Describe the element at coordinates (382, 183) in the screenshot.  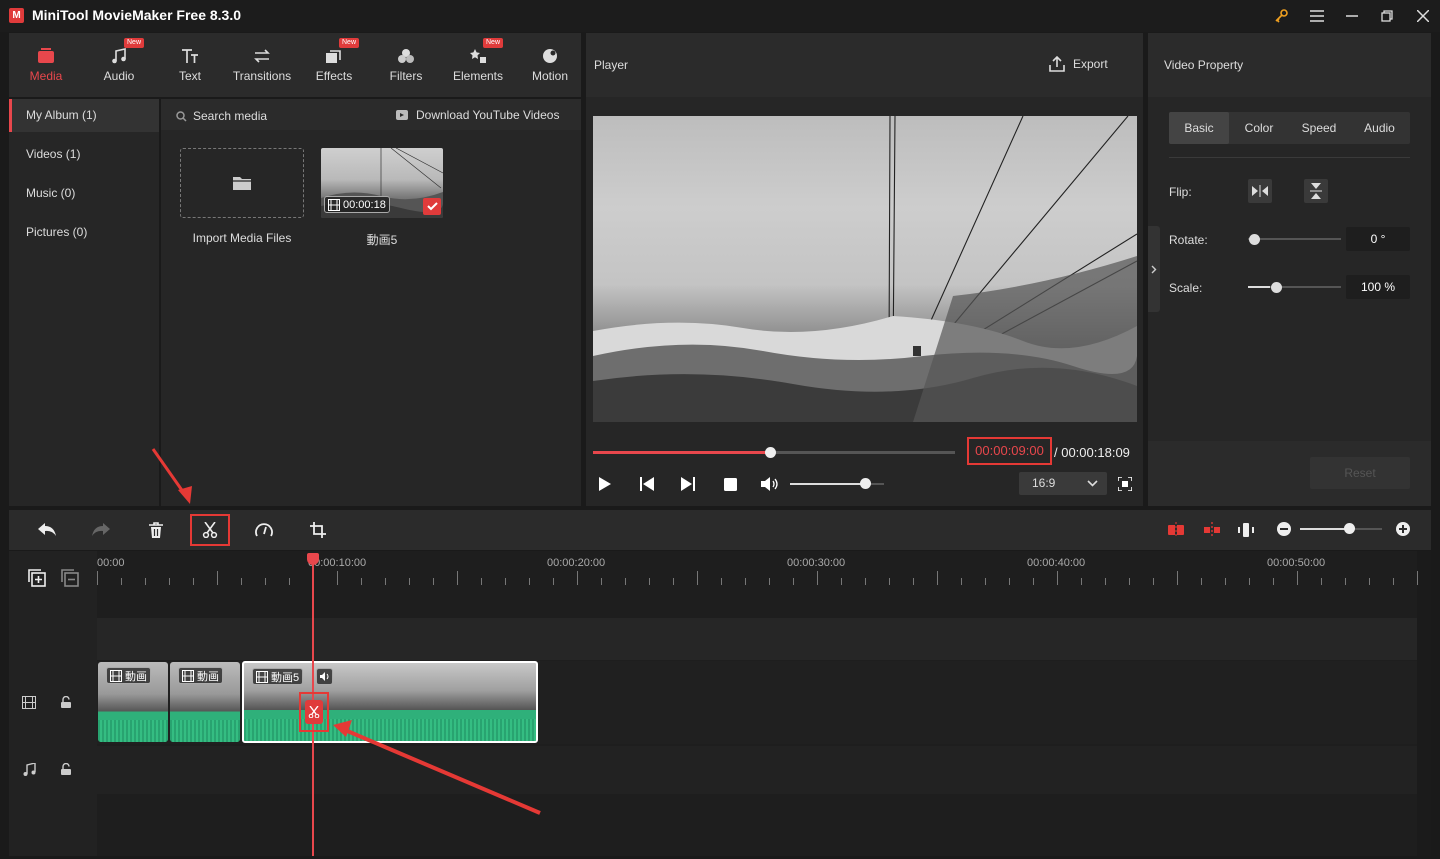
I see `media-clip-thumbnail: 00:00:18` at that location.